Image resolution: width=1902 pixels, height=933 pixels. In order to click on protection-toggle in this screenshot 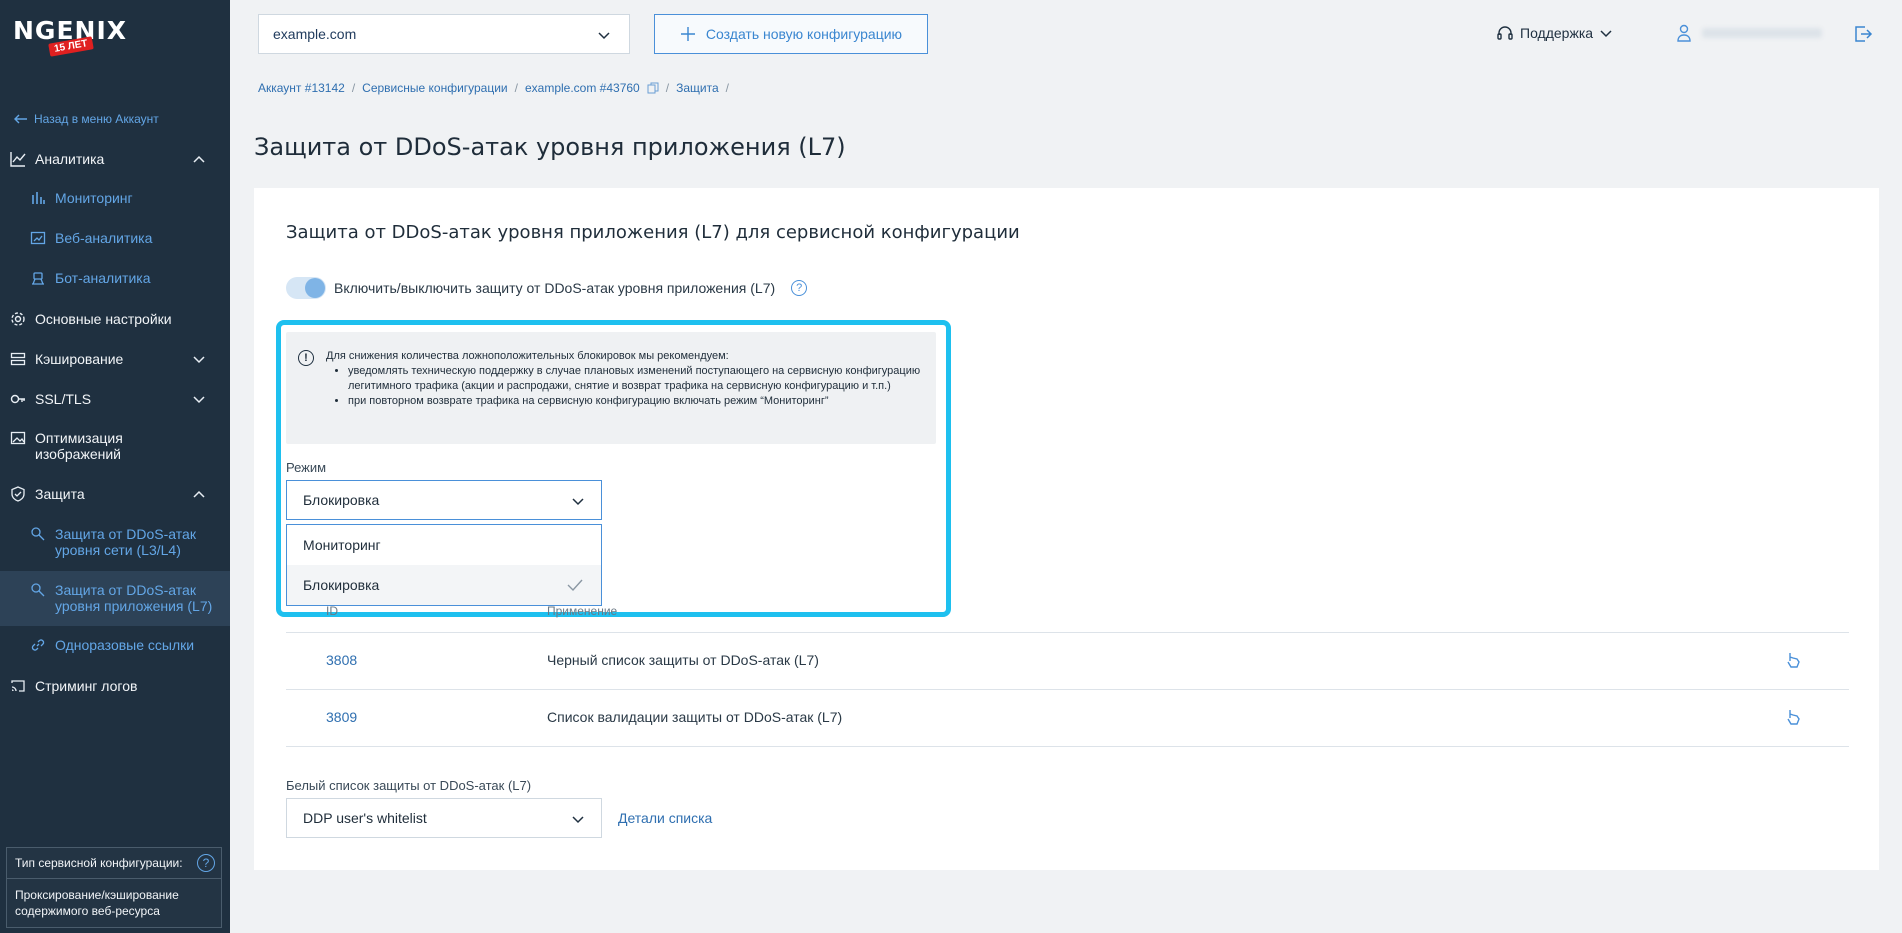, I will do `click(306, 288)`.